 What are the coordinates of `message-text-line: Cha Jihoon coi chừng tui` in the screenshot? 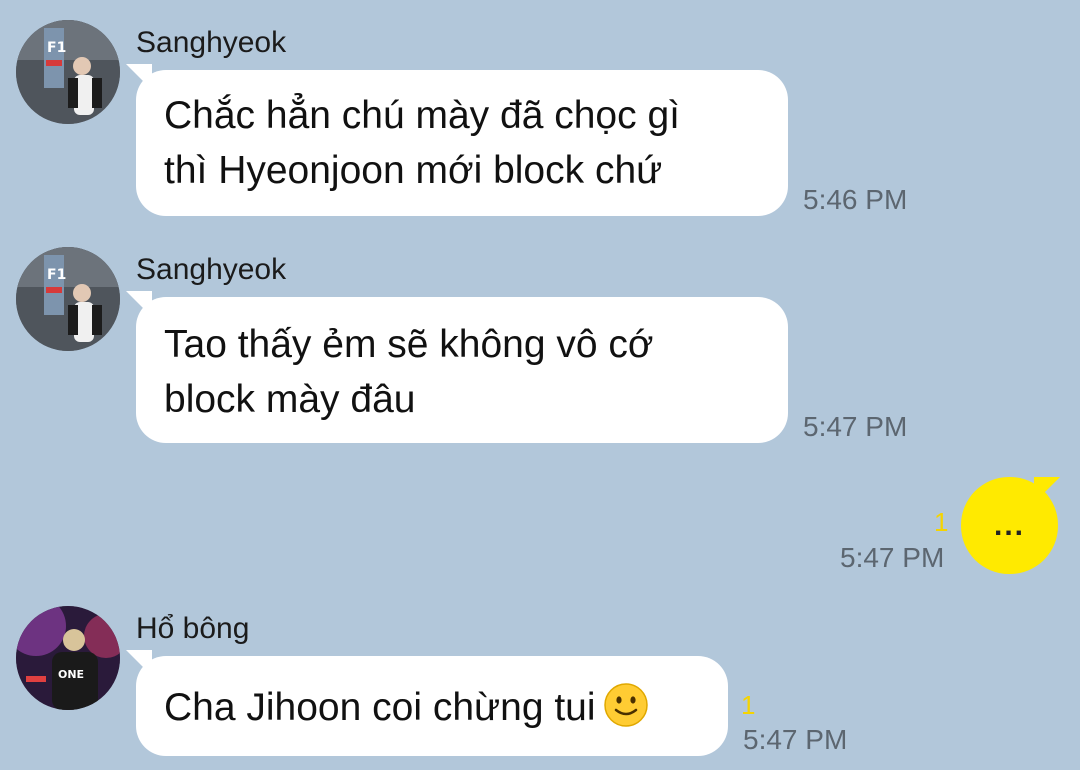 It's located at (432, 707).